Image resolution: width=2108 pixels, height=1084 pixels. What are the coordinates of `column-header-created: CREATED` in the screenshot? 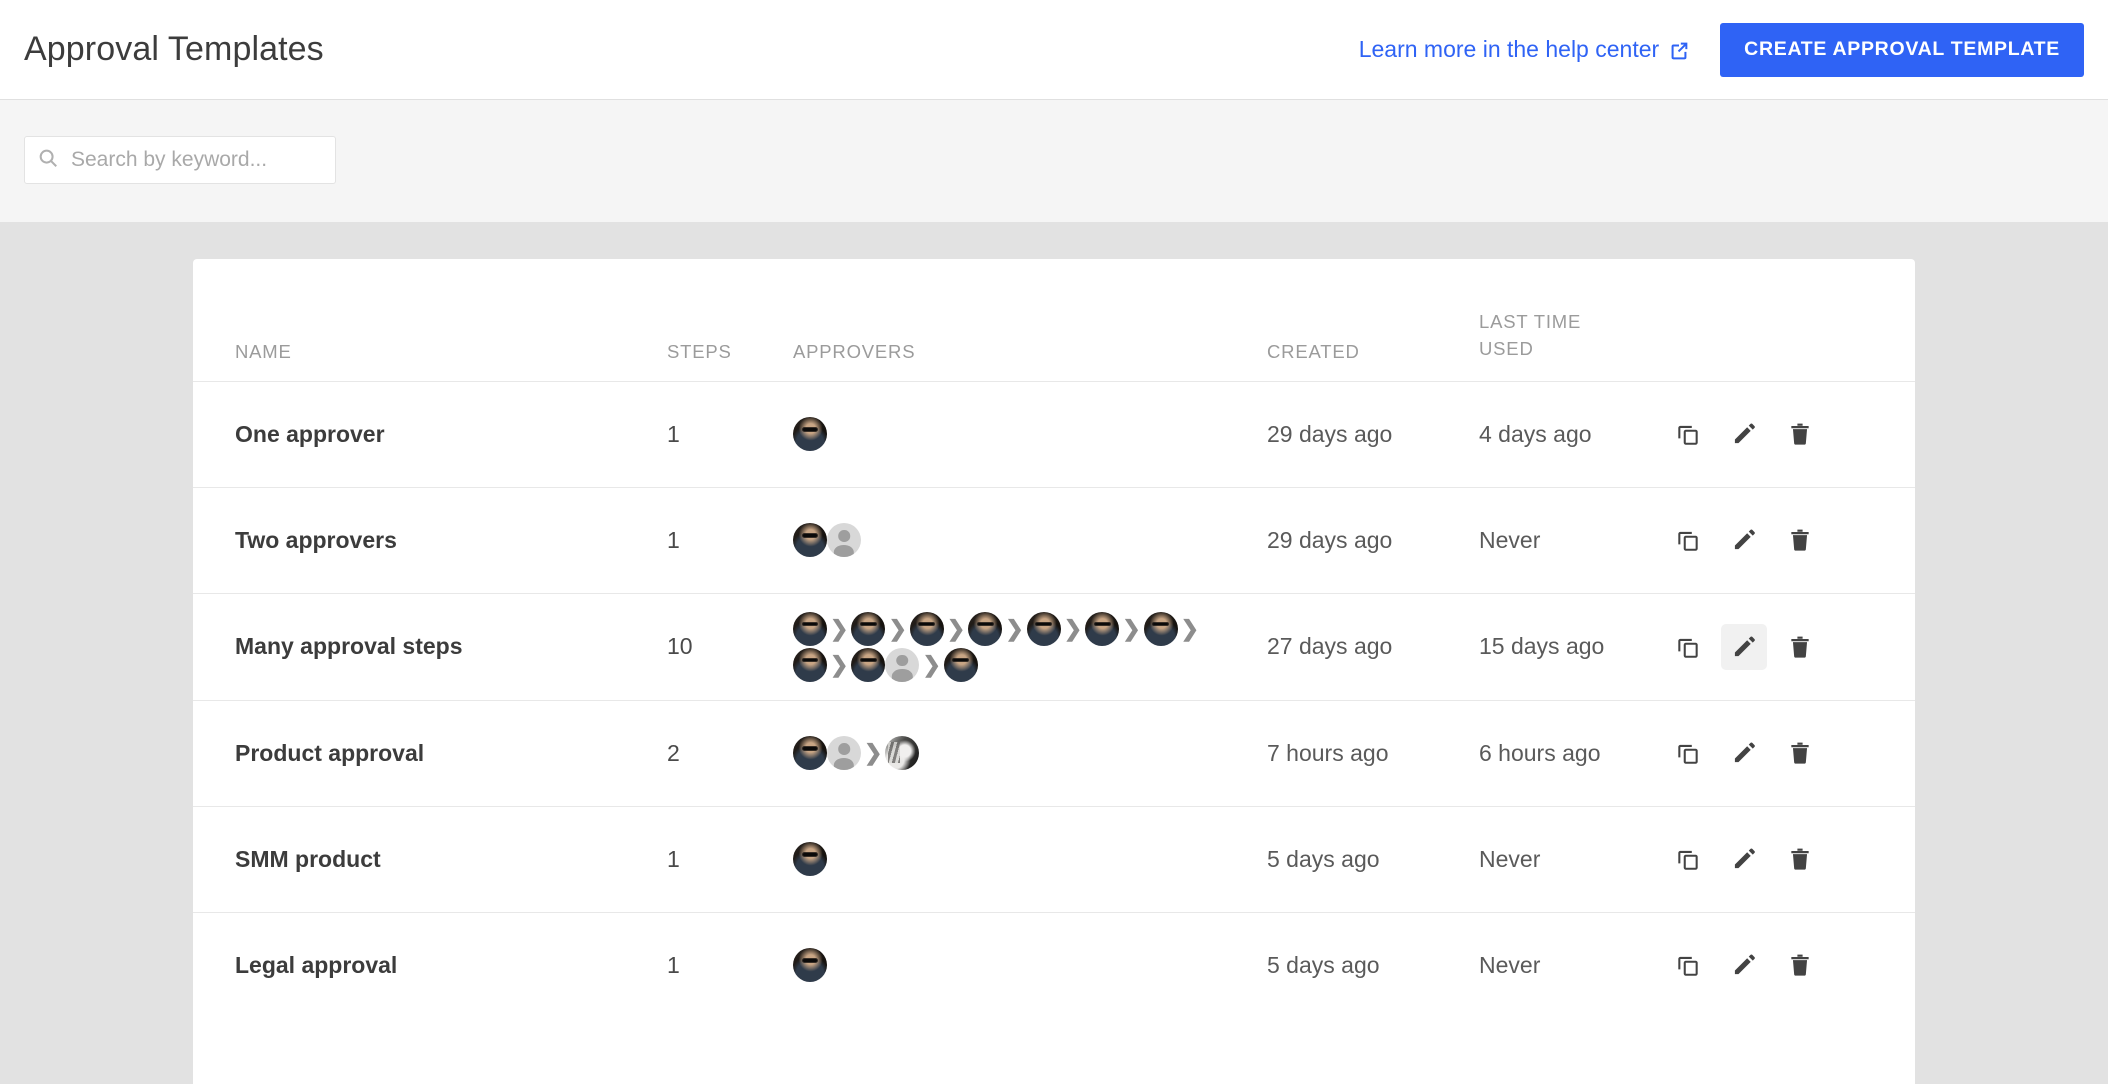 It's located at (1373, 320).